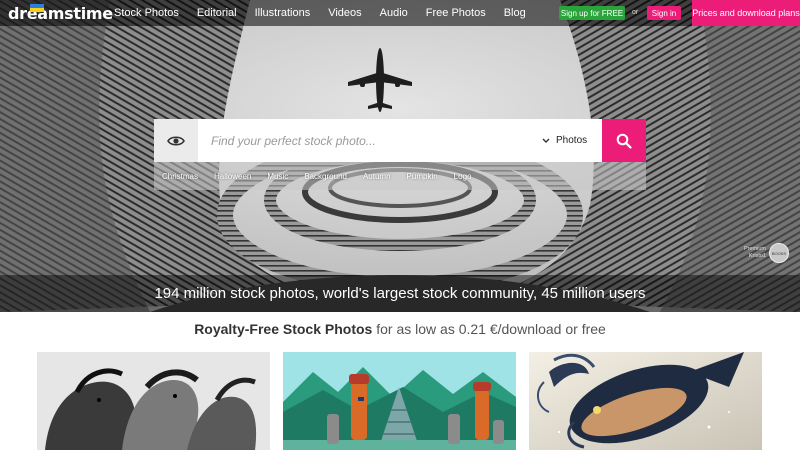 The width and height of the screenshot is (800, 450). What do you see at coordinates (277, 176) in the screenshot?
I see `tag-music: Music` at bounding box center [277, 176].